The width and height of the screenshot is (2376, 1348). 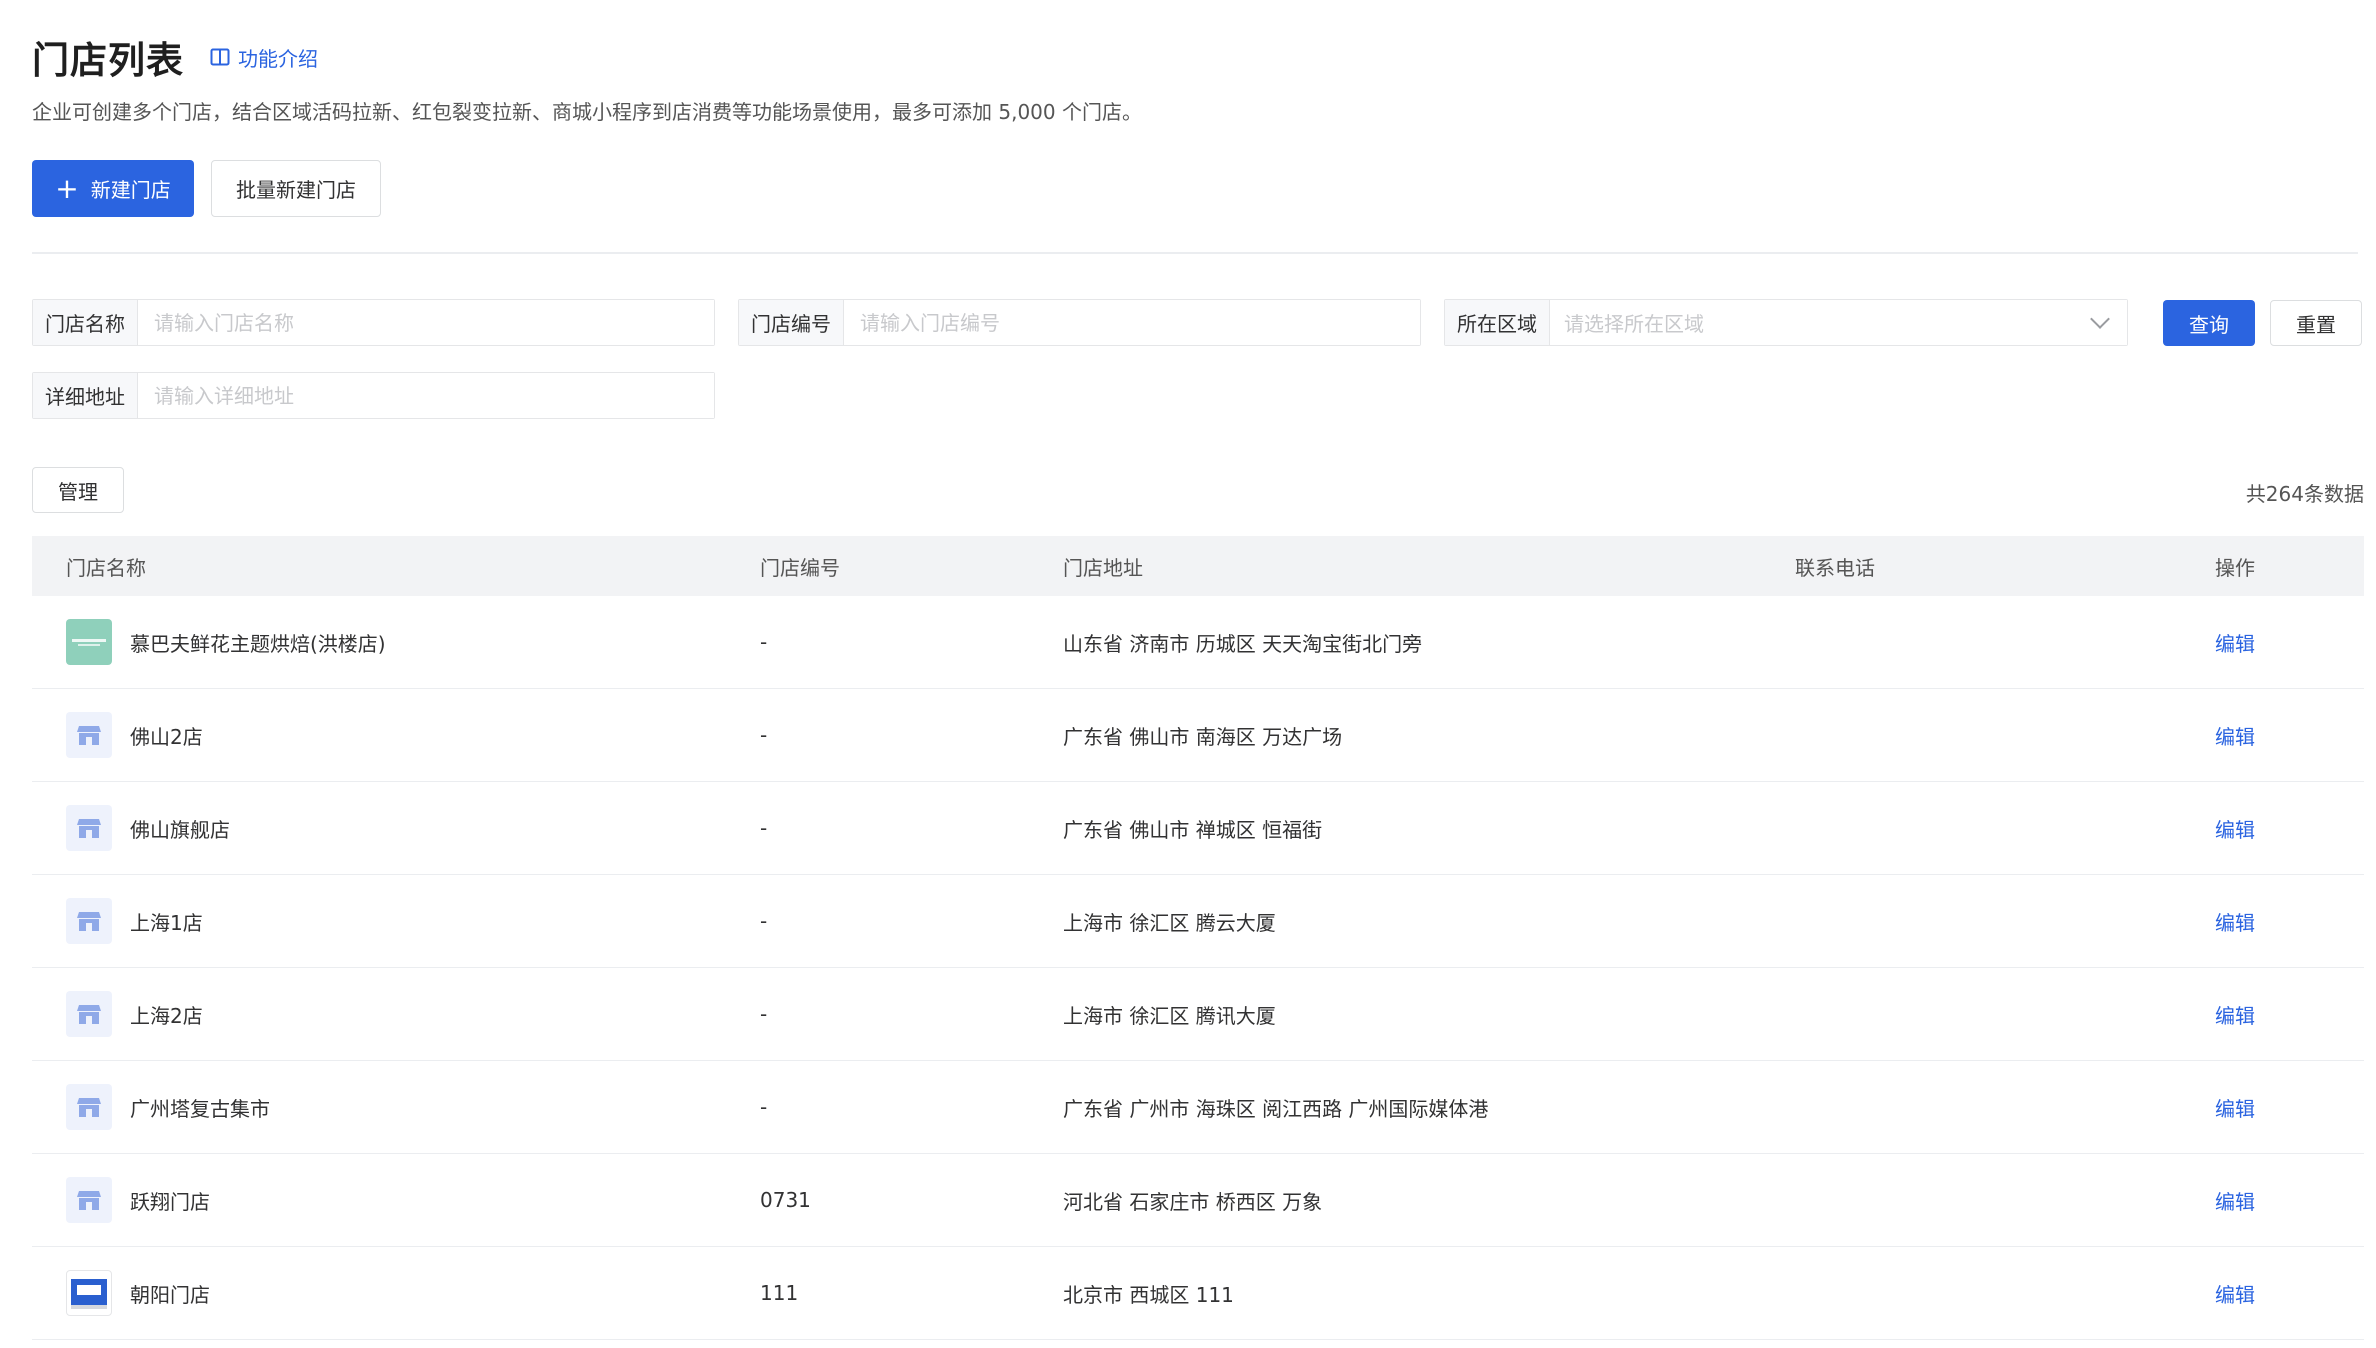 What do you see at coordinates (426, 322) in the screenshot?
I see `store-name-input` at bounding box center [426, 322].